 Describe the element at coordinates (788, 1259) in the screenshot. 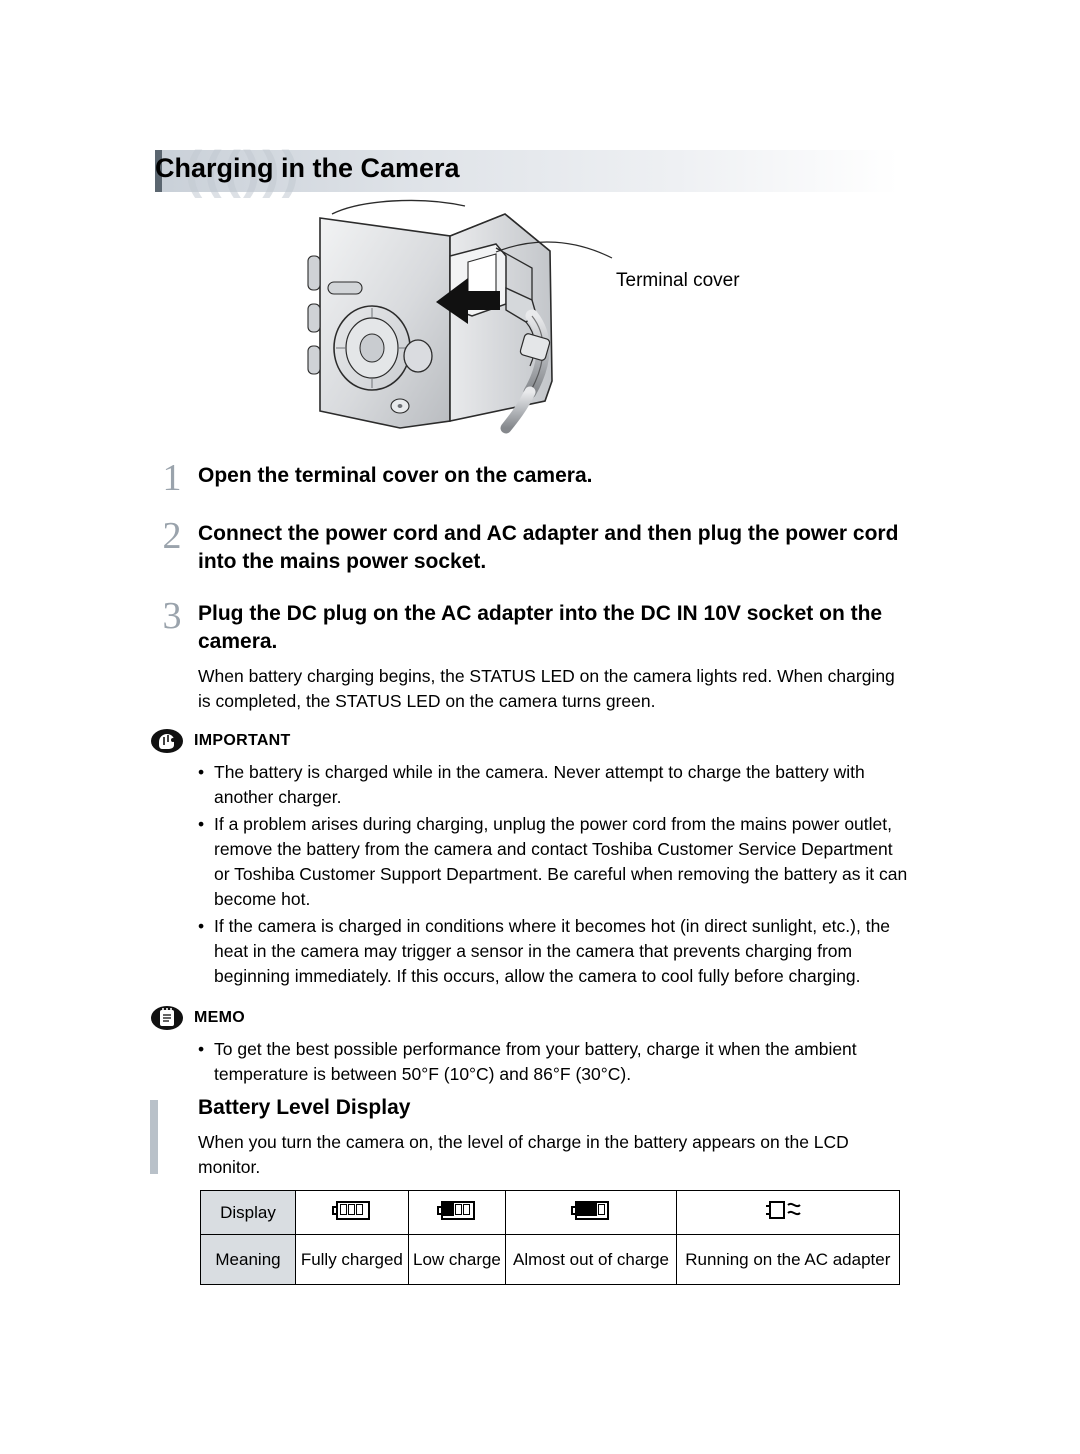

I see `cell-meaning-4: Running on the AC adapter` at that location.